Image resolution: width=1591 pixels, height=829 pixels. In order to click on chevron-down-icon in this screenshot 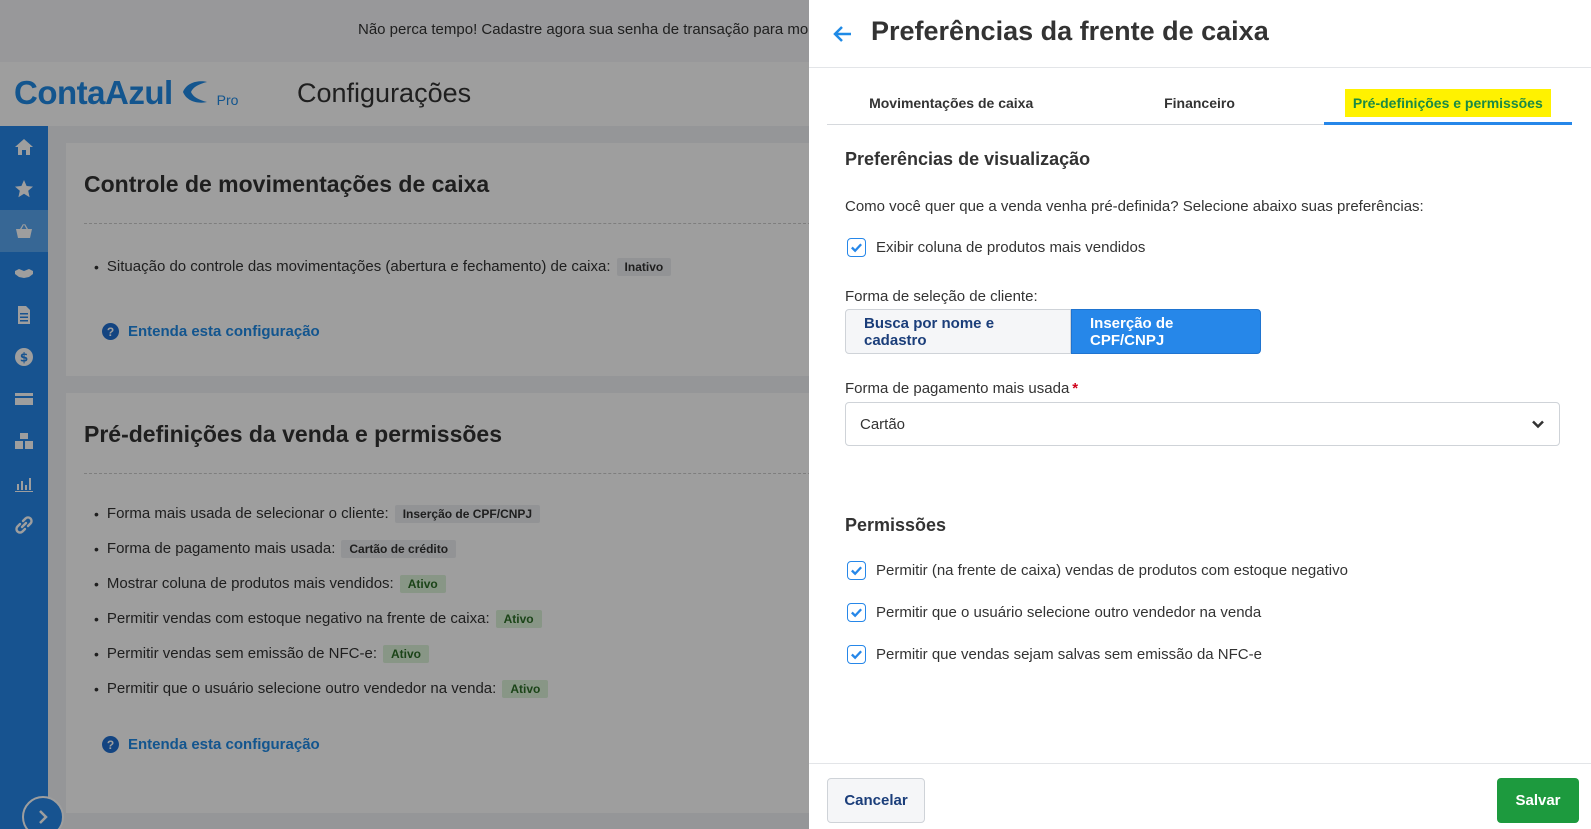, I will do `click(1538, 424)`.